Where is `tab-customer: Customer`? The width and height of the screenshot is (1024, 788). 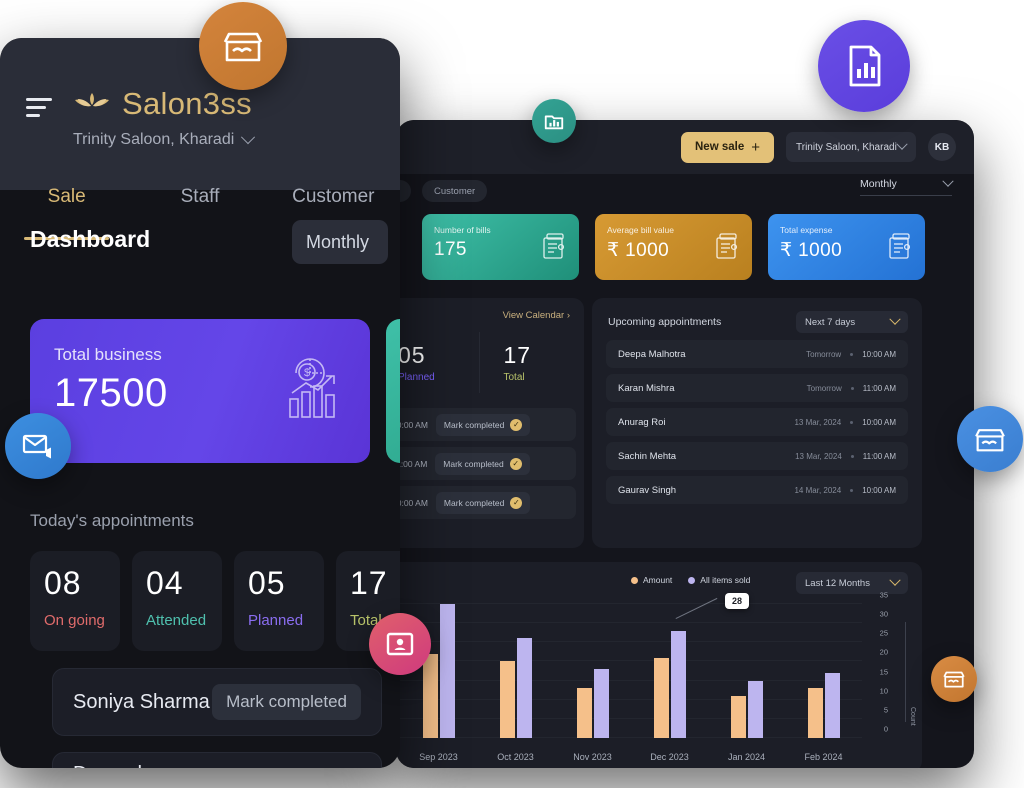
tab-customer: Customer is located at coordinates (455, 191).